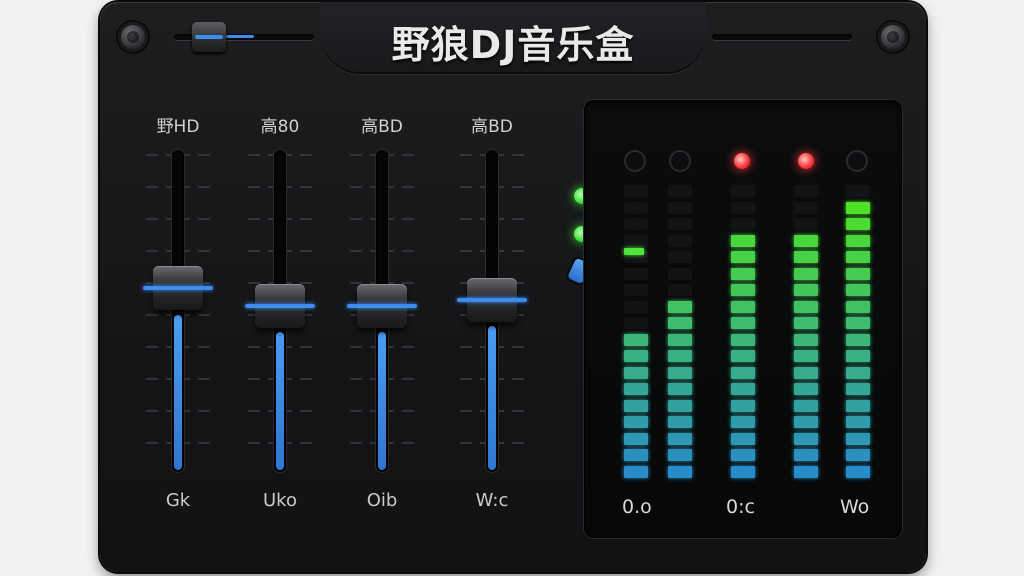 This screenshot has height=576, width=1024. I want to click on fader-value: Gk, so click(178, 500).